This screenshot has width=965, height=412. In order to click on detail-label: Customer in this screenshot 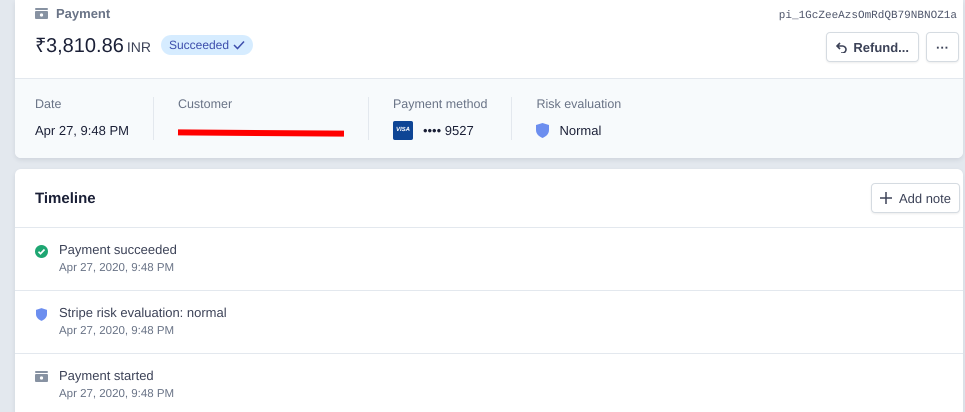, I will do `click(206, 104)`.